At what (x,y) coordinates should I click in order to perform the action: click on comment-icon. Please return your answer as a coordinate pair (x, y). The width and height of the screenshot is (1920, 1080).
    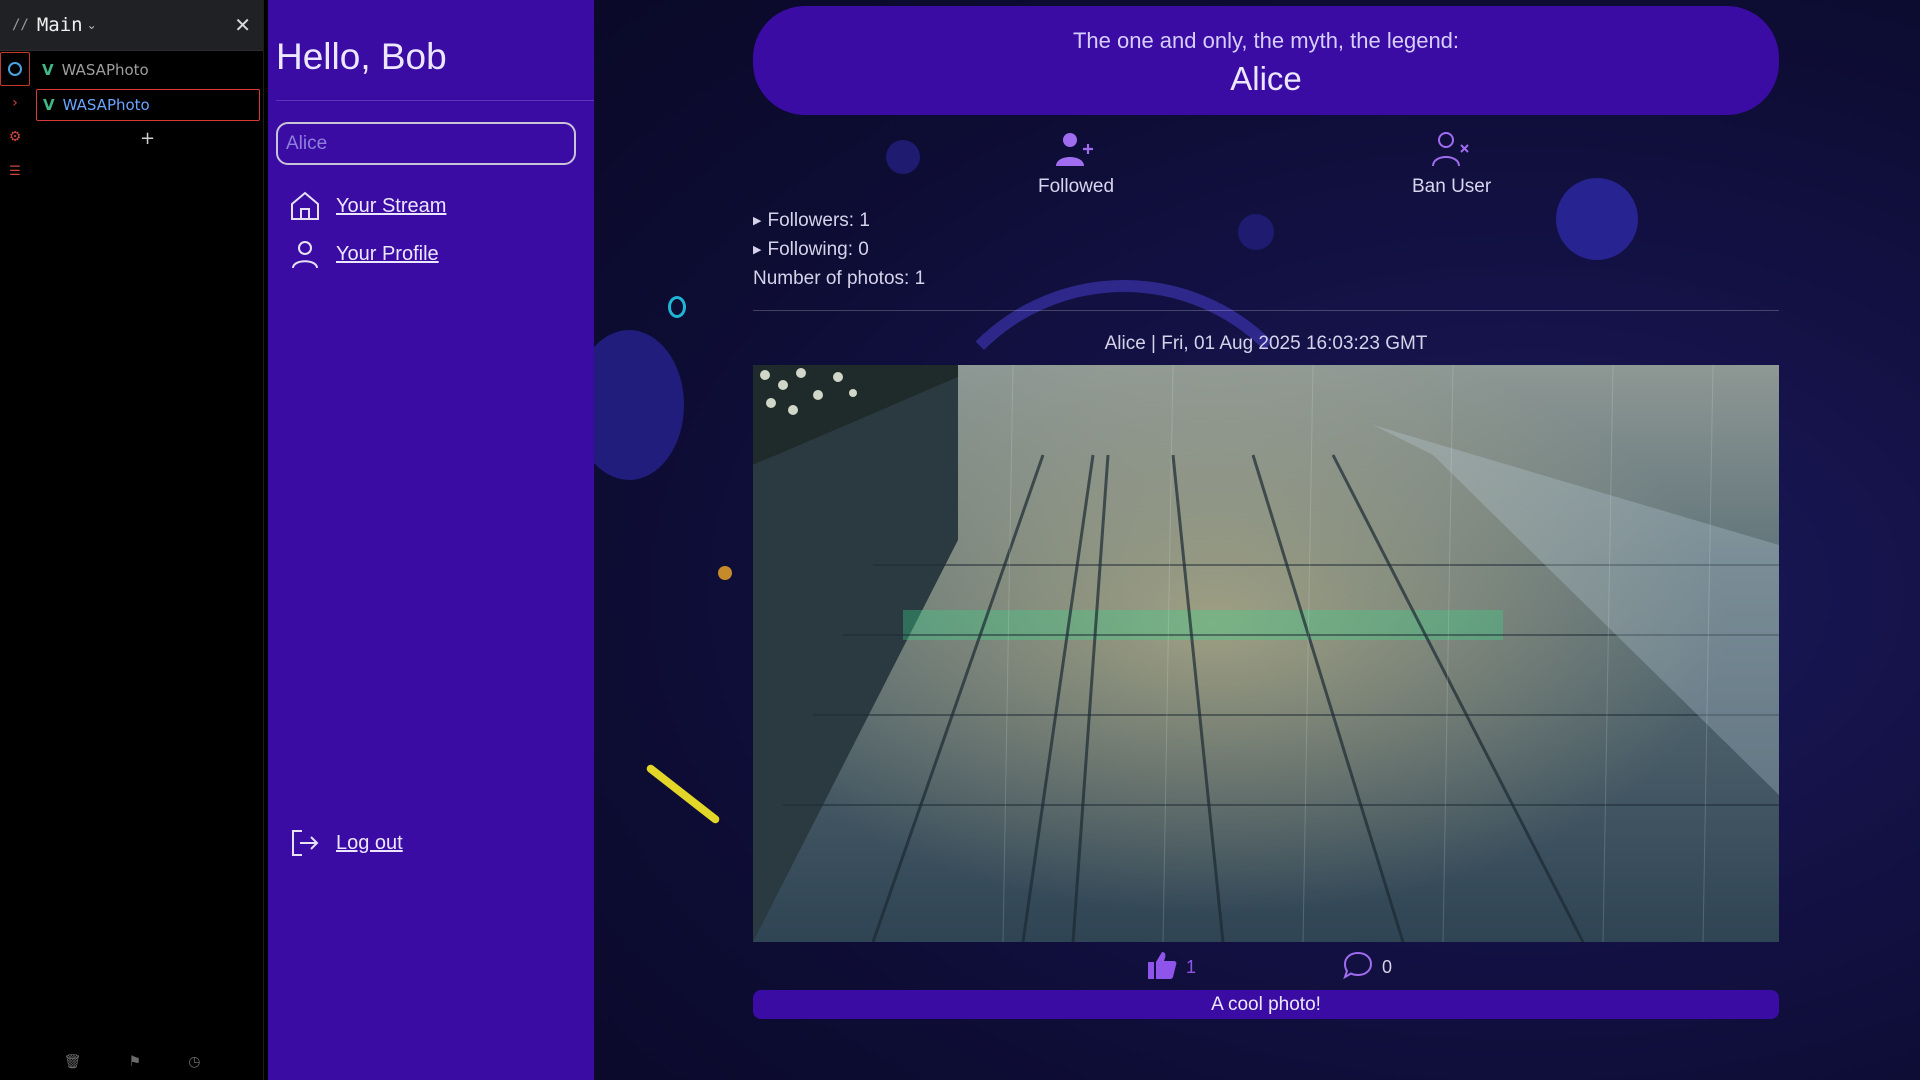
    Looking at the image, I should click on (1358, 967).